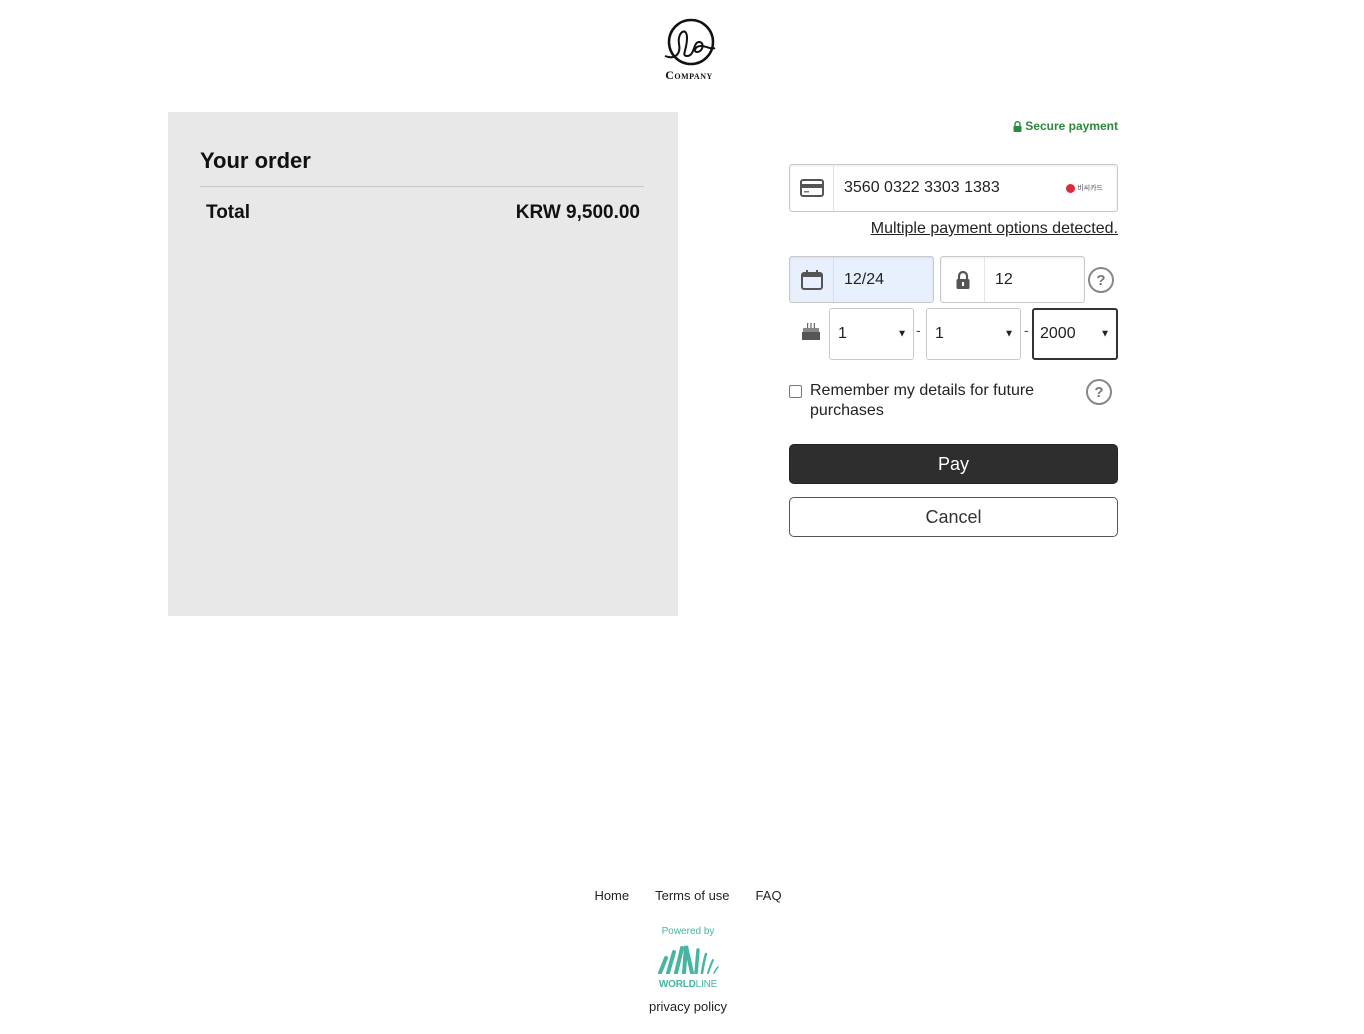  I want to click on worldline-wordmark: WORLDLINE, so click(688, 984).